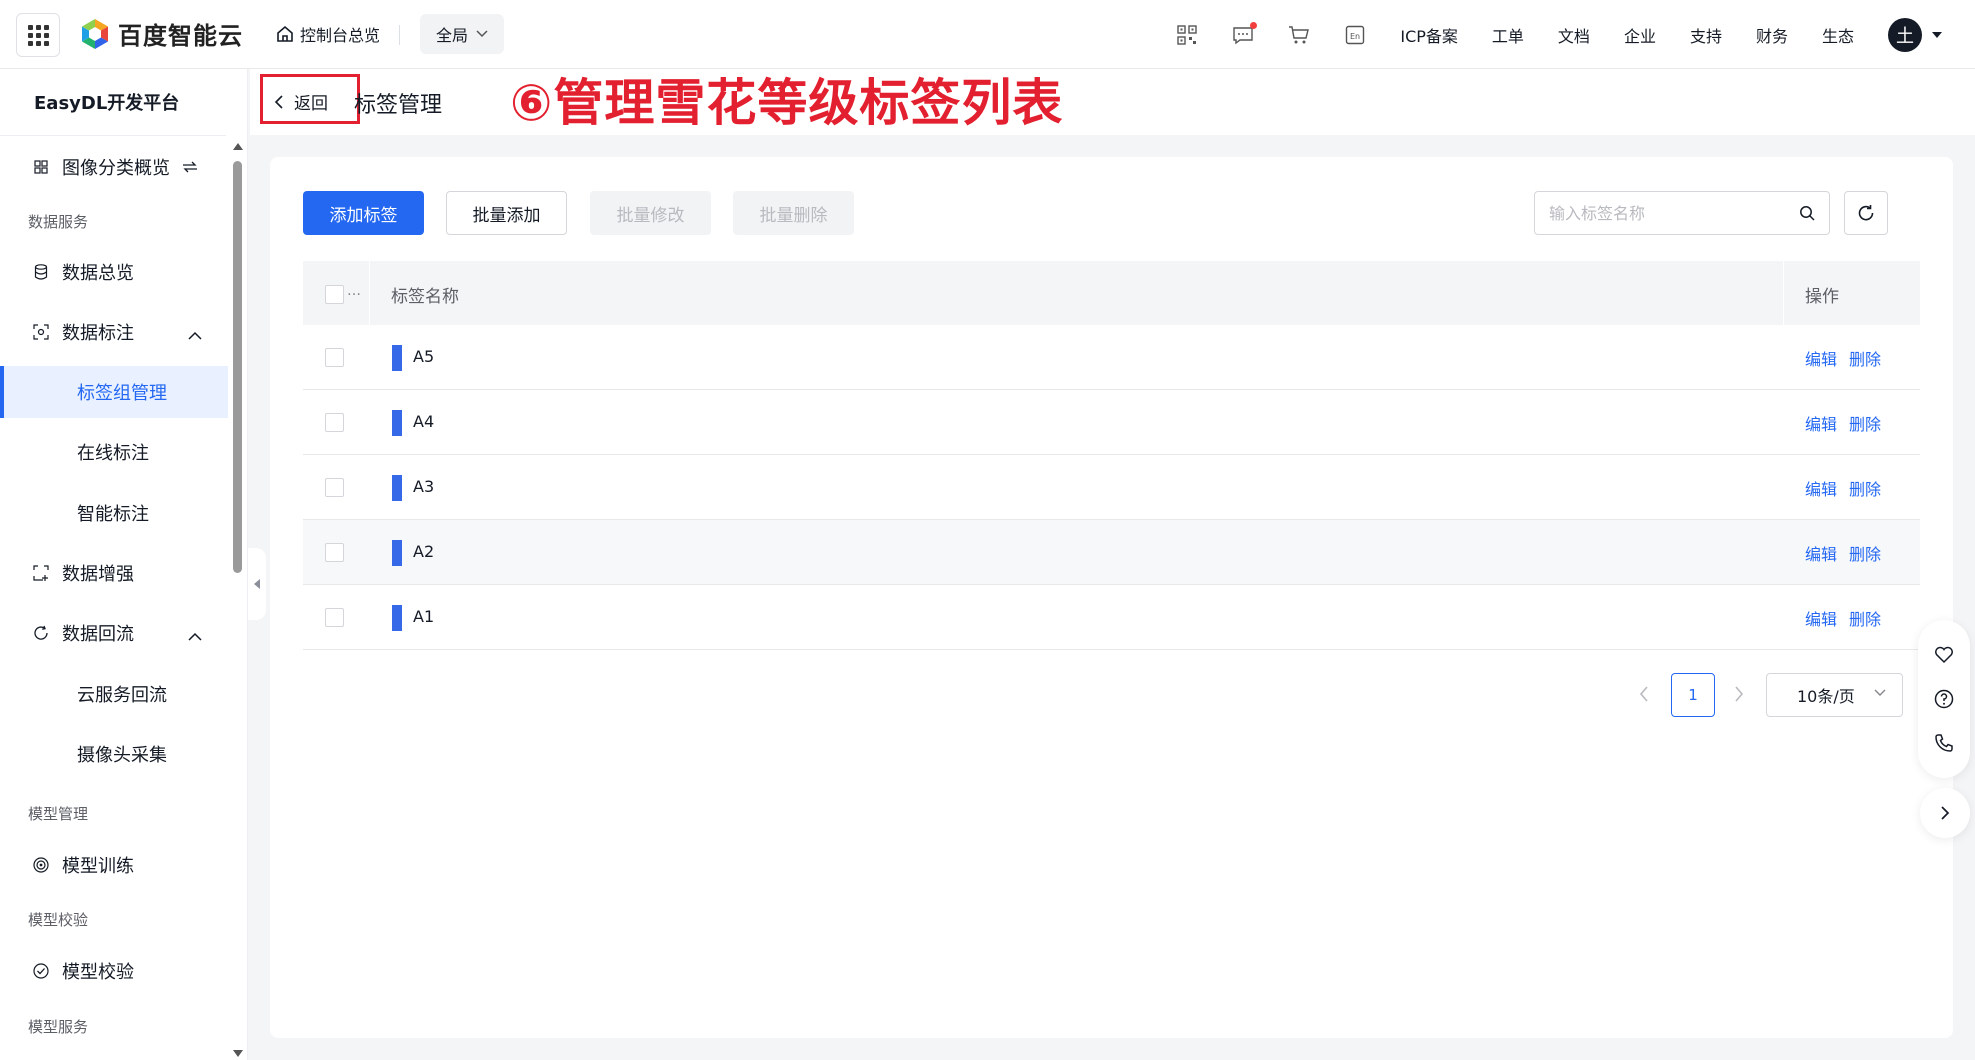 The height and width of the screenshot is (1060, 1975). Describe the element at coordinates (1640, 35) in the screenshot. I see `nav-link-enterprise: 企业` at that location.